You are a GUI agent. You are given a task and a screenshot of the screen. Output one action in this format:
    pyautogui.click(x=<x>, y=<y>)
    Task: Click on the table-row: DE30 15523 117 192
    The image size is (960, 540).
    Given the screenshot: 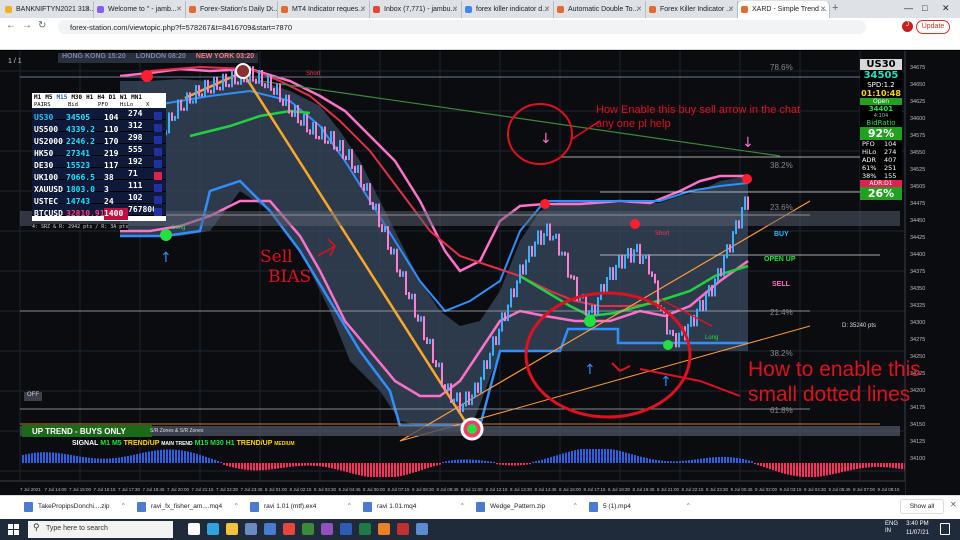 What is the action you would take?
    pyautogui.click(x=99, y=163)
    